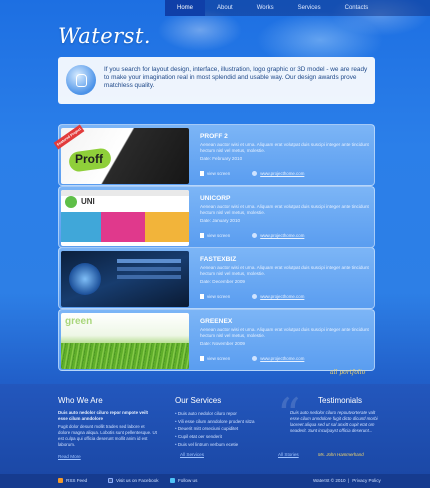  I want to click on card-date: Date: January 2010, so click(220, 220).